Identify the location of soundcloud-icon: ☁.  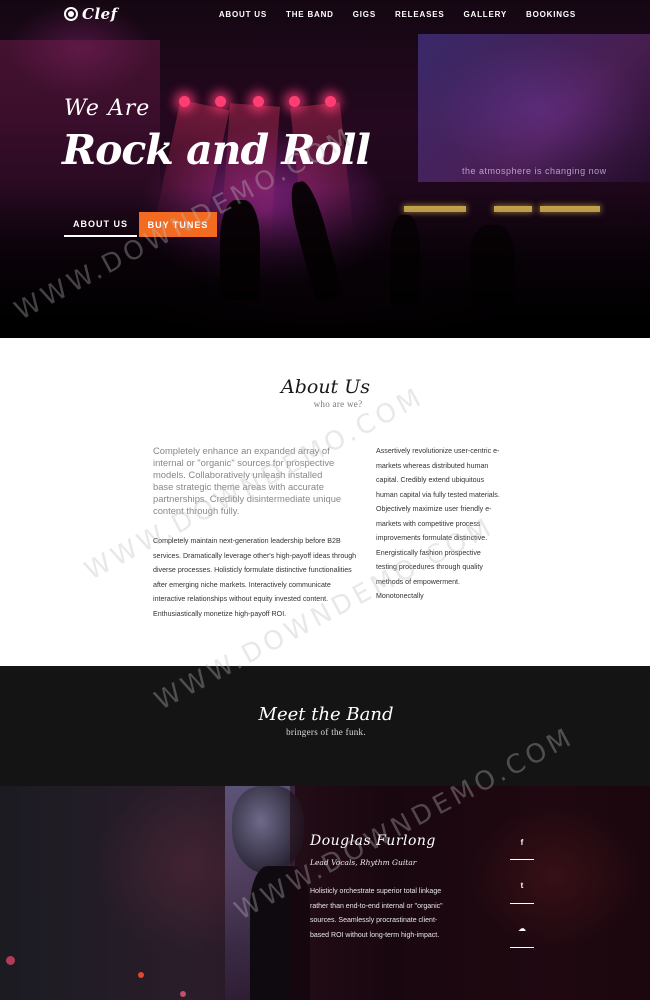
(522, 928).